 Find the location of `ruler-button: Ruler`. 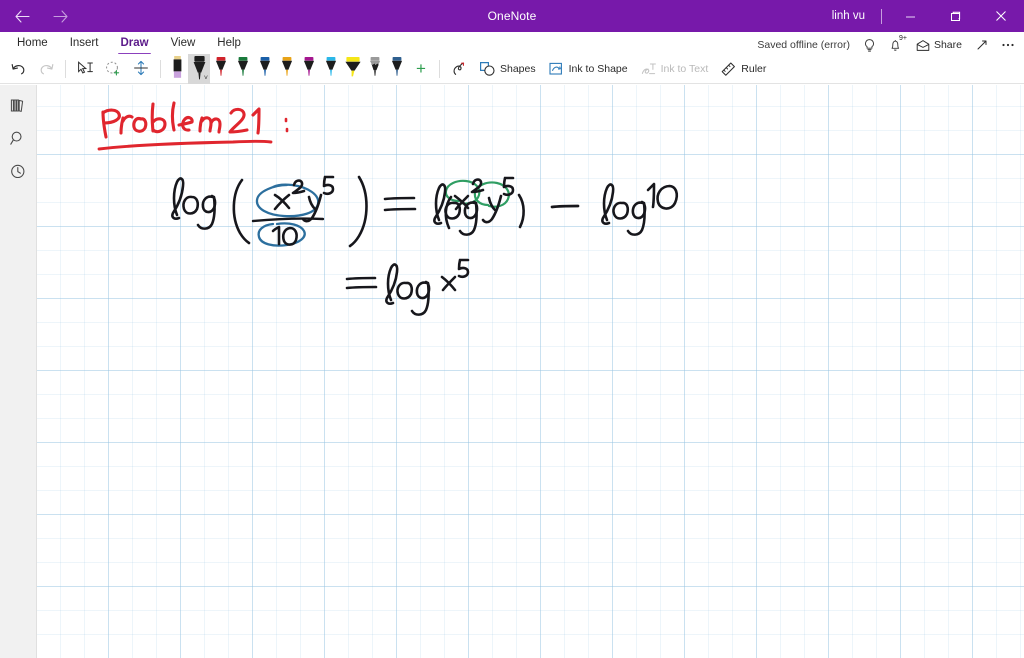

ruler-button: Ruler is located at coordinates (743, 69).